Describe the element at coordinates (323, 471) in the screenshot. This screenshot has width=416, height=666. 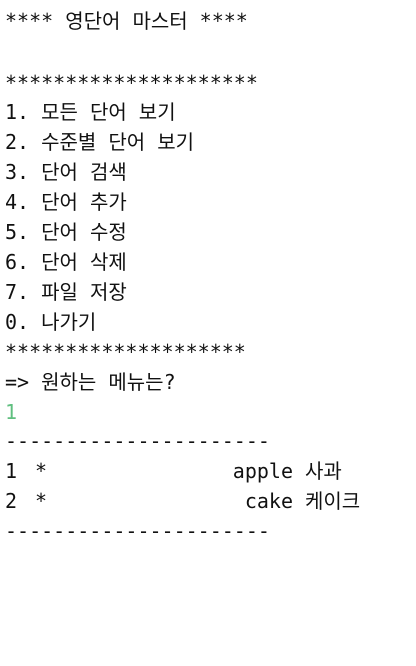
I see `word-meaning: 사과` at that location.